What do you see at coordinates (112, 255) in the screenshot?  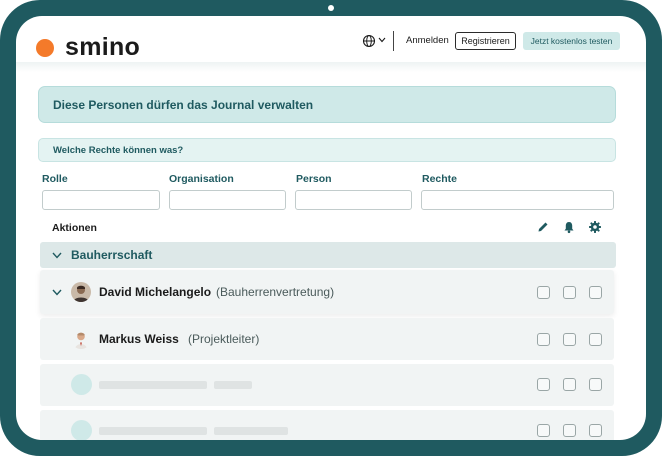 I see `group-title: Bauherrschaft` at bounding box center [112, 255].